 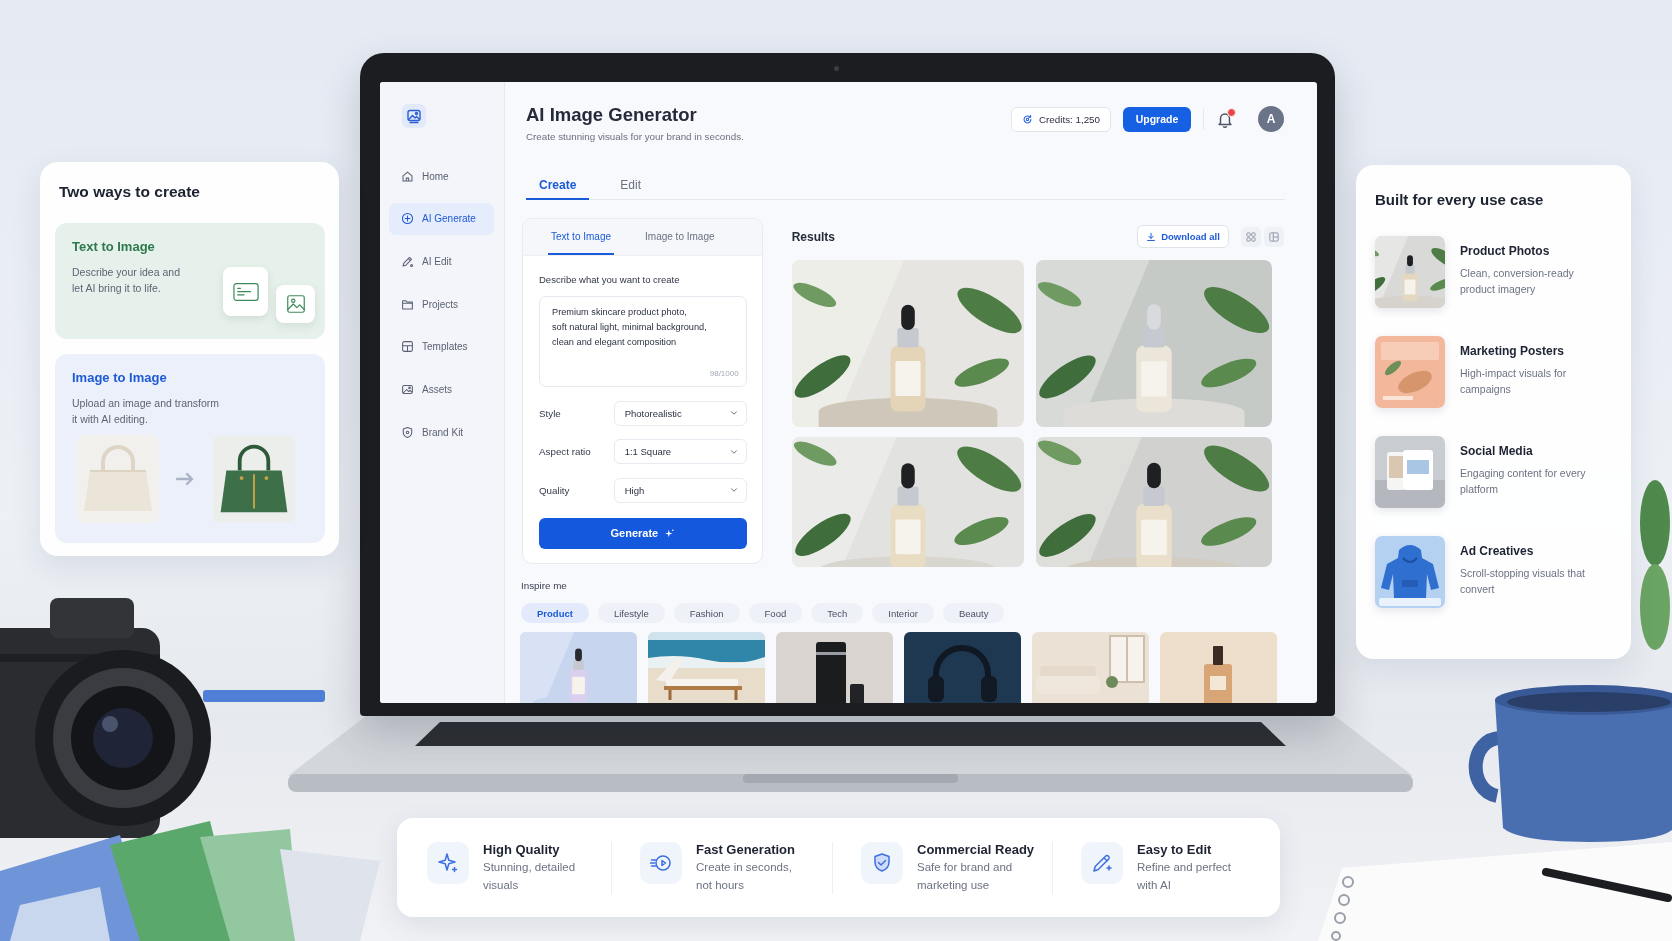 What do you see at coordinates (834, 667) in the screenshot?
I see `tumbler-photo` at bounding box center [834, 667].